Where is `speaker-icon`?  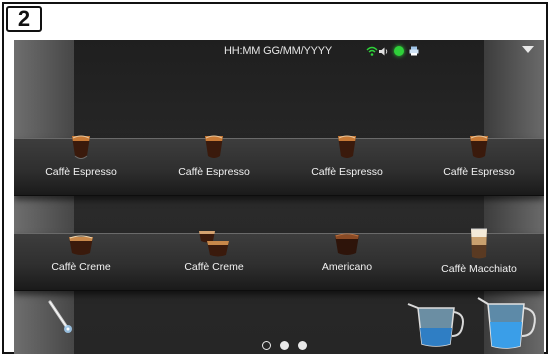 speaker-icon is located at coordinates (383, 51).